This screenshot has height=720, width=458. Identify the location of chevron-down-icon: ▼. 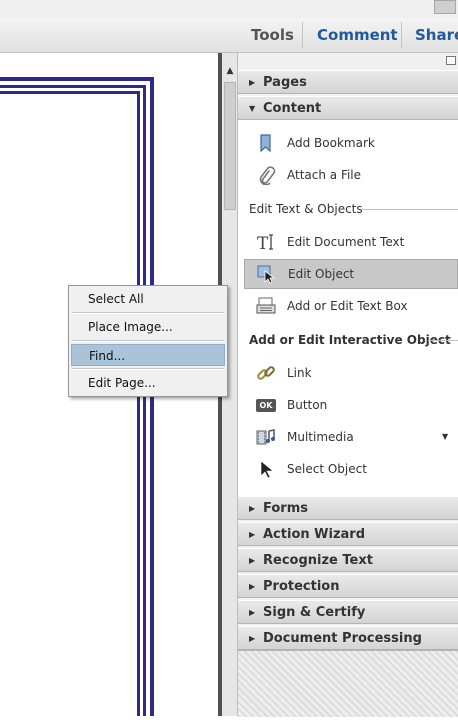
(252, 108).